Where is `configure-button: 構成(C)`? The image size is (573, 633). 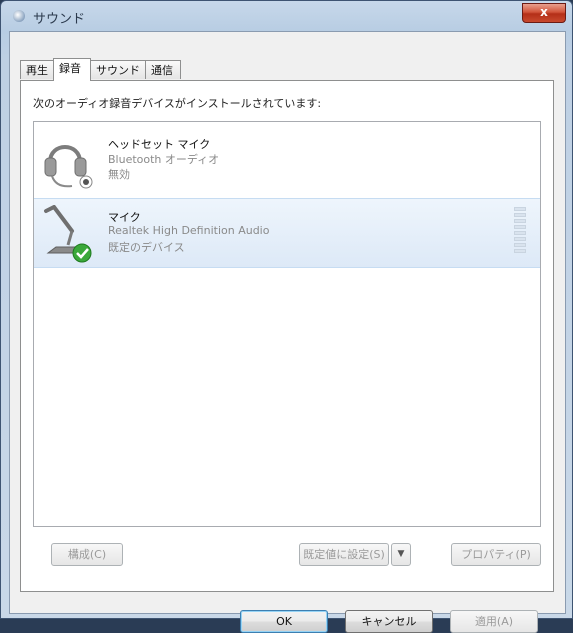 configure-button: 構成(C) is located at coordinates (87, 554).